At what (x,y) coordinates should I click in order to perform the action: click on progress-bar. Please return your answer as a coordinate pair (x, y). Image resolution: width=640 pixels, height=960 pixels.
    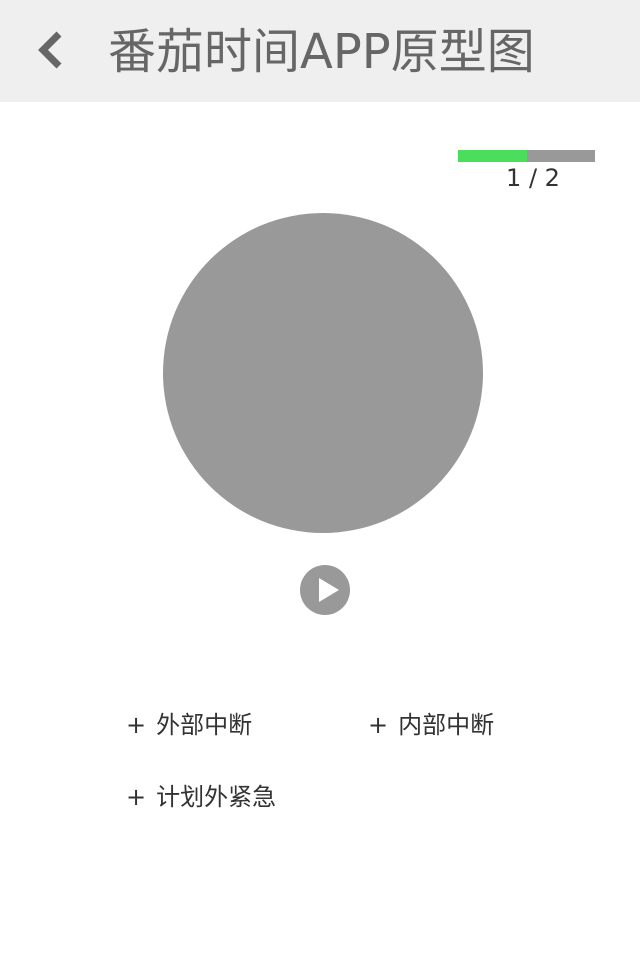
    Looking at the image, I should click on (526, 156).